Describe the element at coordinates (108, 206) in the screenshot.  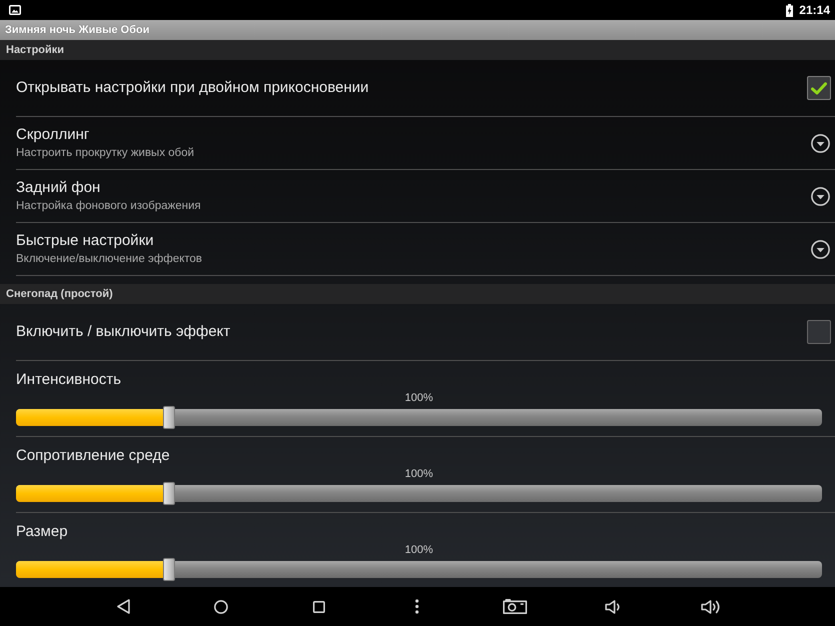
I see `setting-summary: Настройка фонового изображения` at that location.